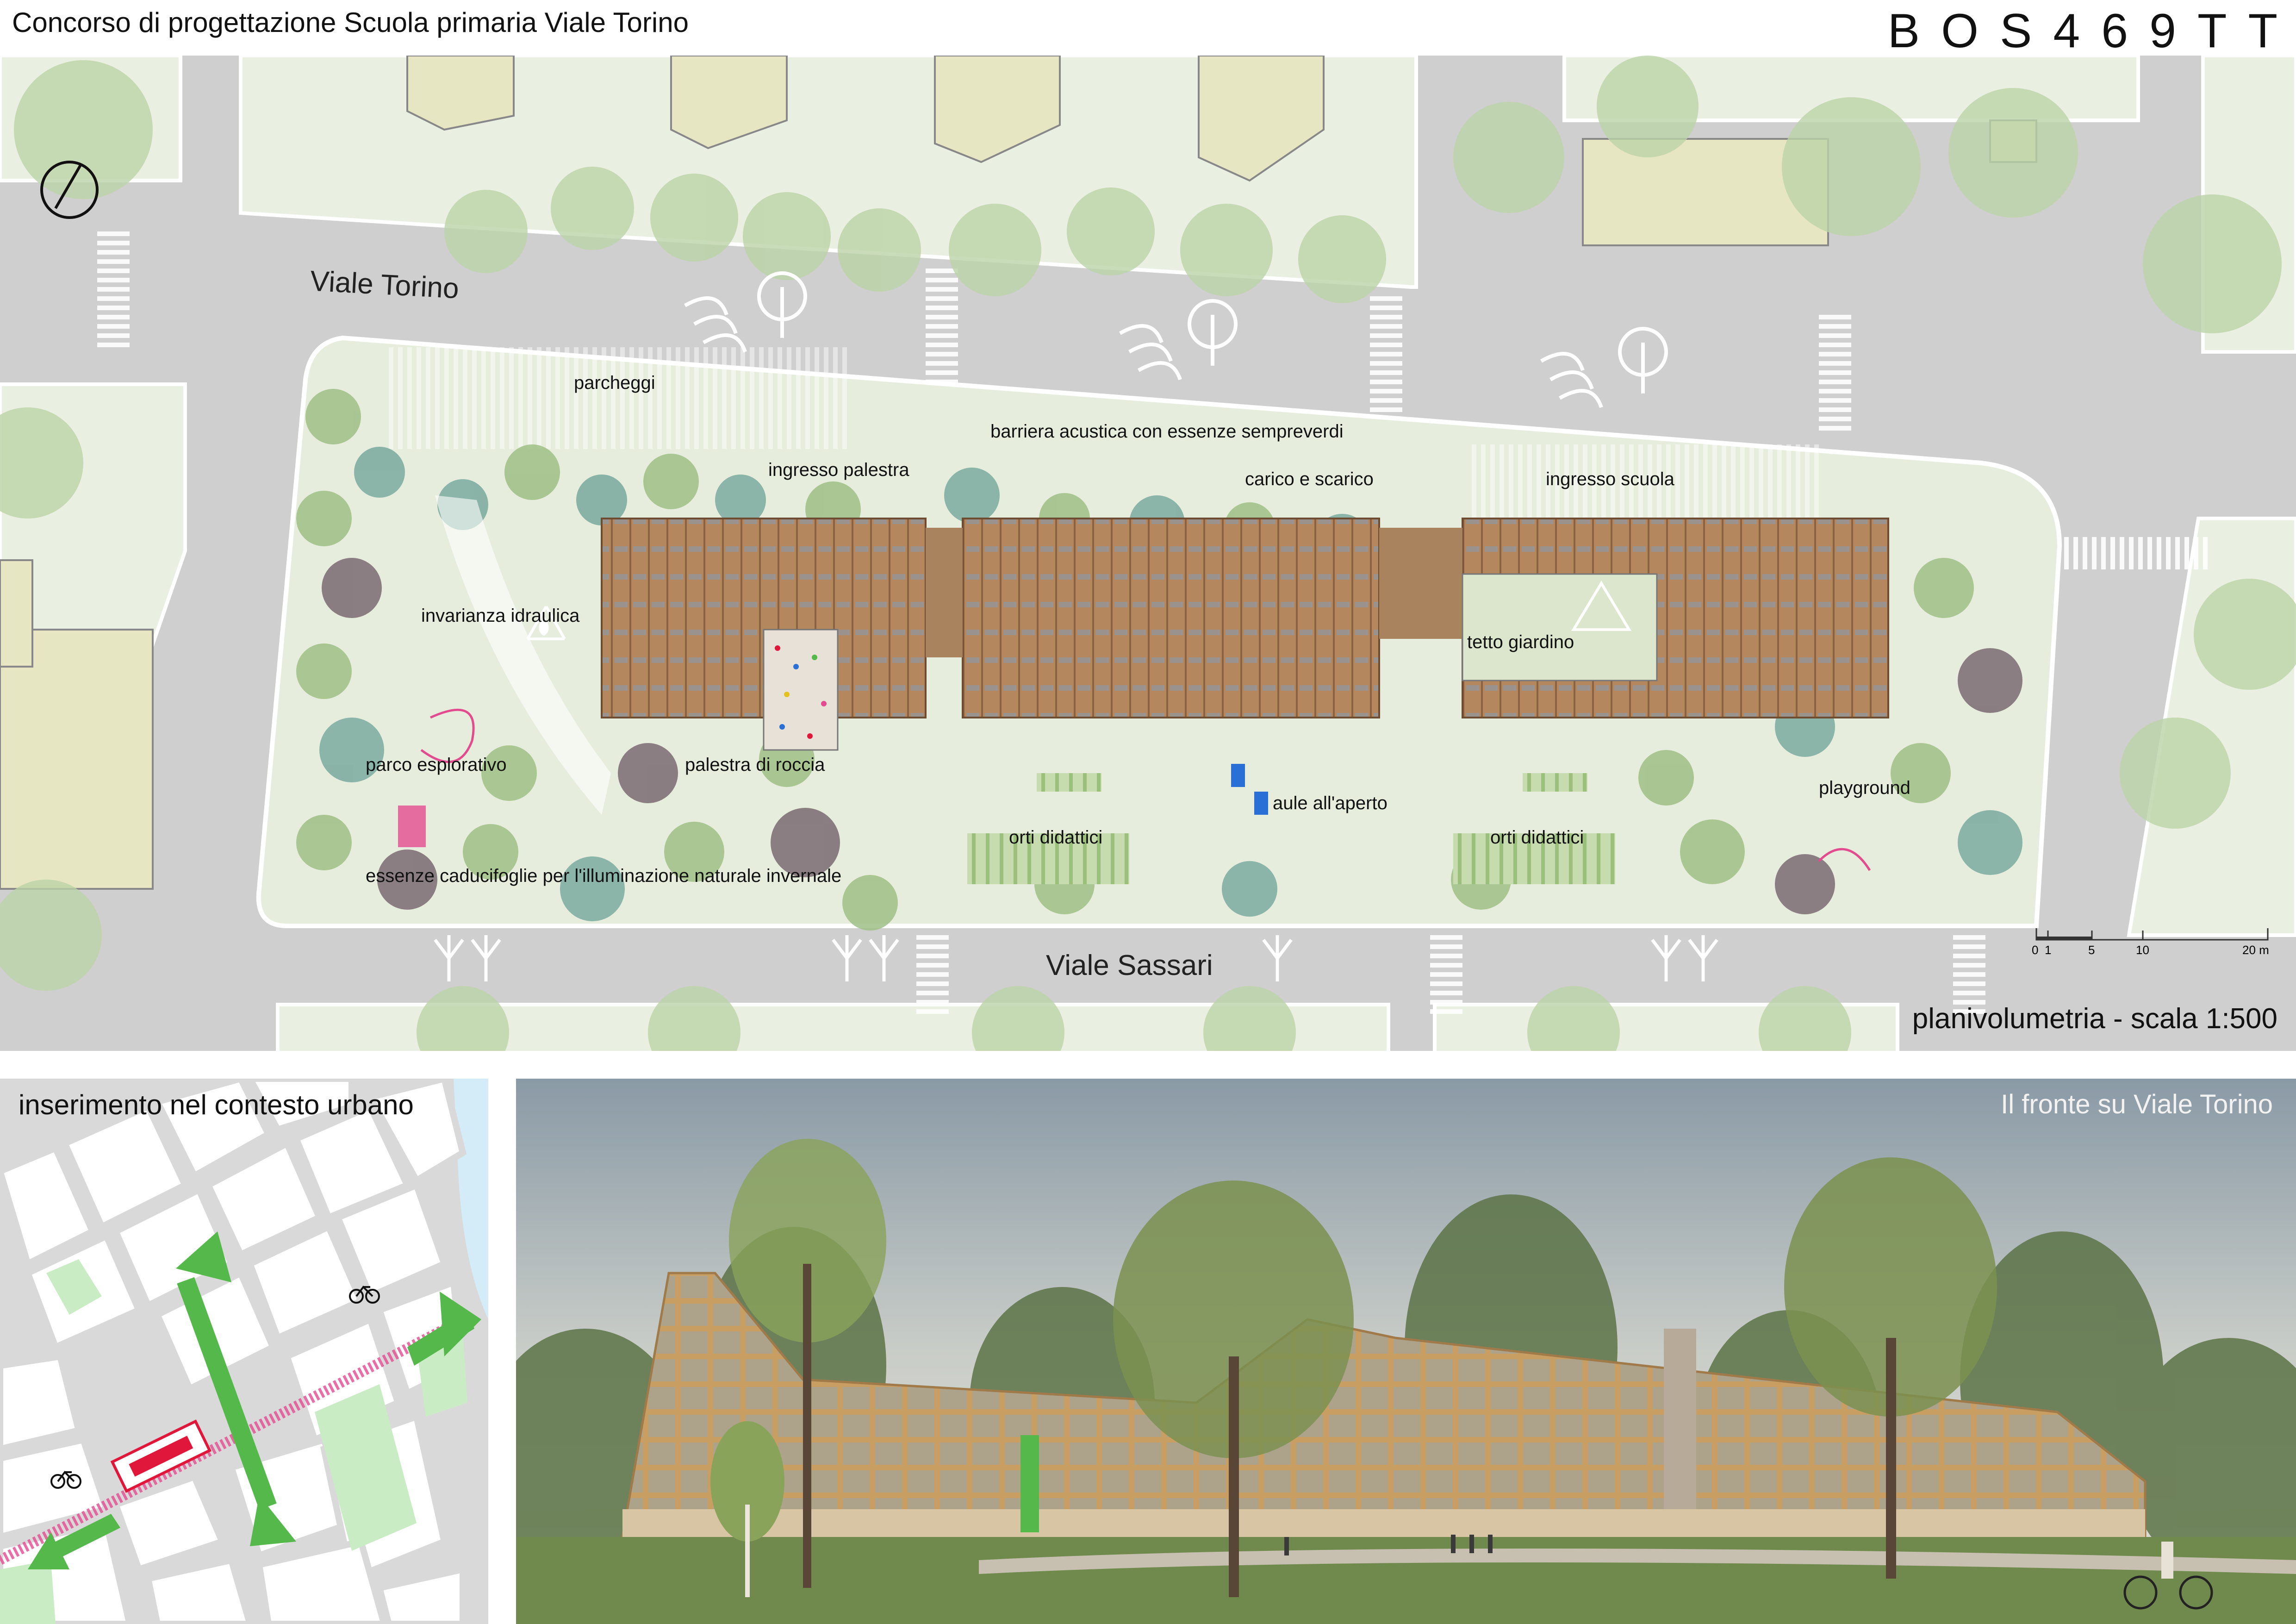 The height and width of the screenshot is (1624, 2296). What do you see at coordinates (2137, 1104) in the screenshot?
I see `render-title: Il fronte su Viale Torino` at bounding box center [2137, 1104].